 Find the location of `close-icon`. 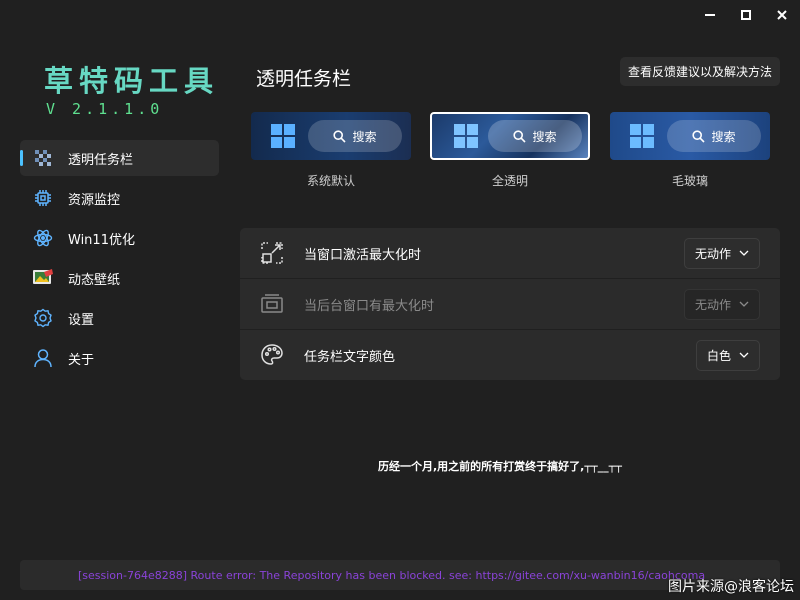

close-icon is located at coordinates (782, 15).